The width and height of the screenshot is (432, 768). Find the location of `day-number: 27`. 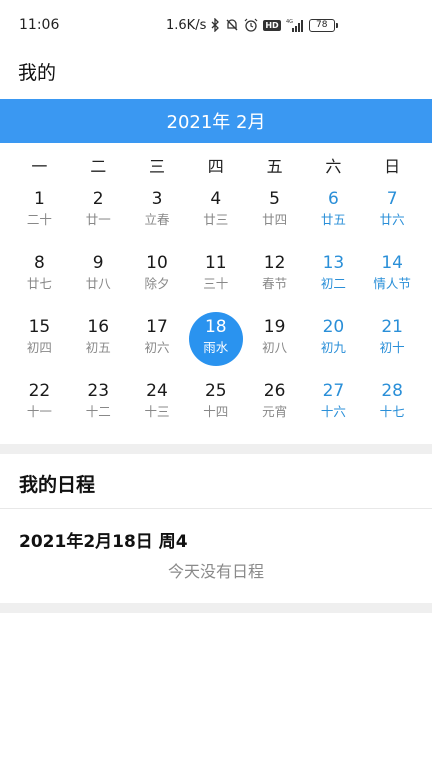

day-number: 27 is located at coordinates (333, 391).